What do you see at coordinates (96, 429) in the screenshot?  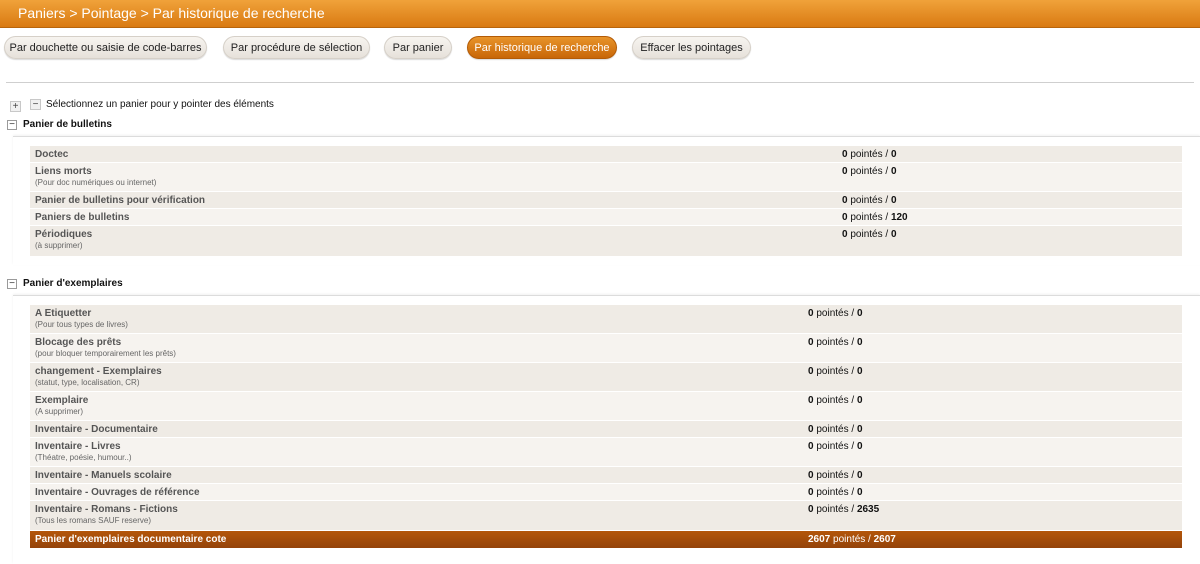 I see `basket-name: Inventaire - Documentaire` at bounding box center [96, 429].